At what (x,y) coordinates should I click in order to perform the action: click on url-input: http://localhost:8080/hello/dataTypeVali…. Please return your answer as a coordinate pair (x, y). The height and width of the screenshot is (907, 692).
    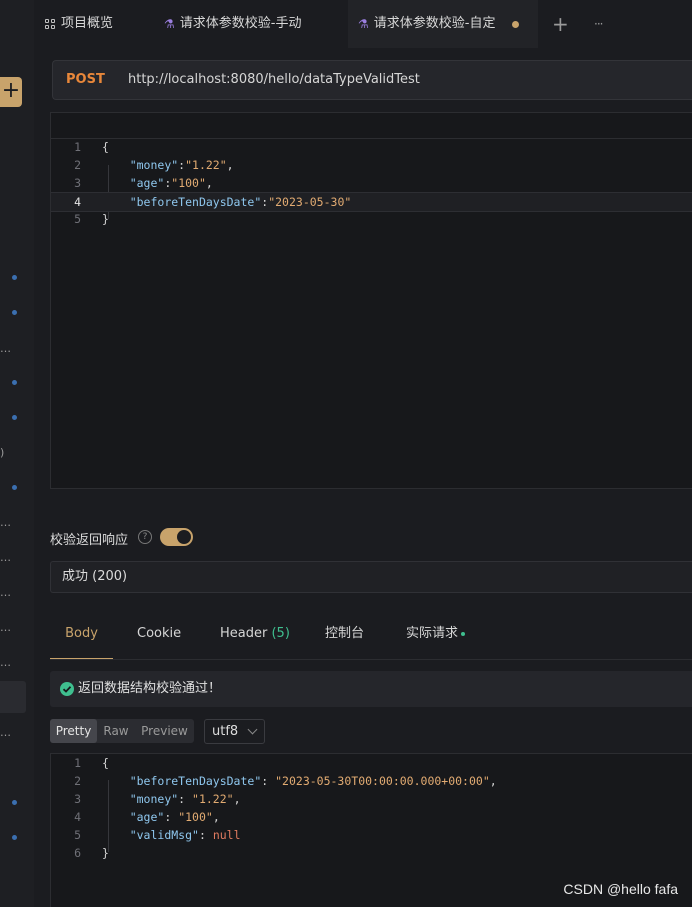
    Looking at the image, I should click on (274, 80).